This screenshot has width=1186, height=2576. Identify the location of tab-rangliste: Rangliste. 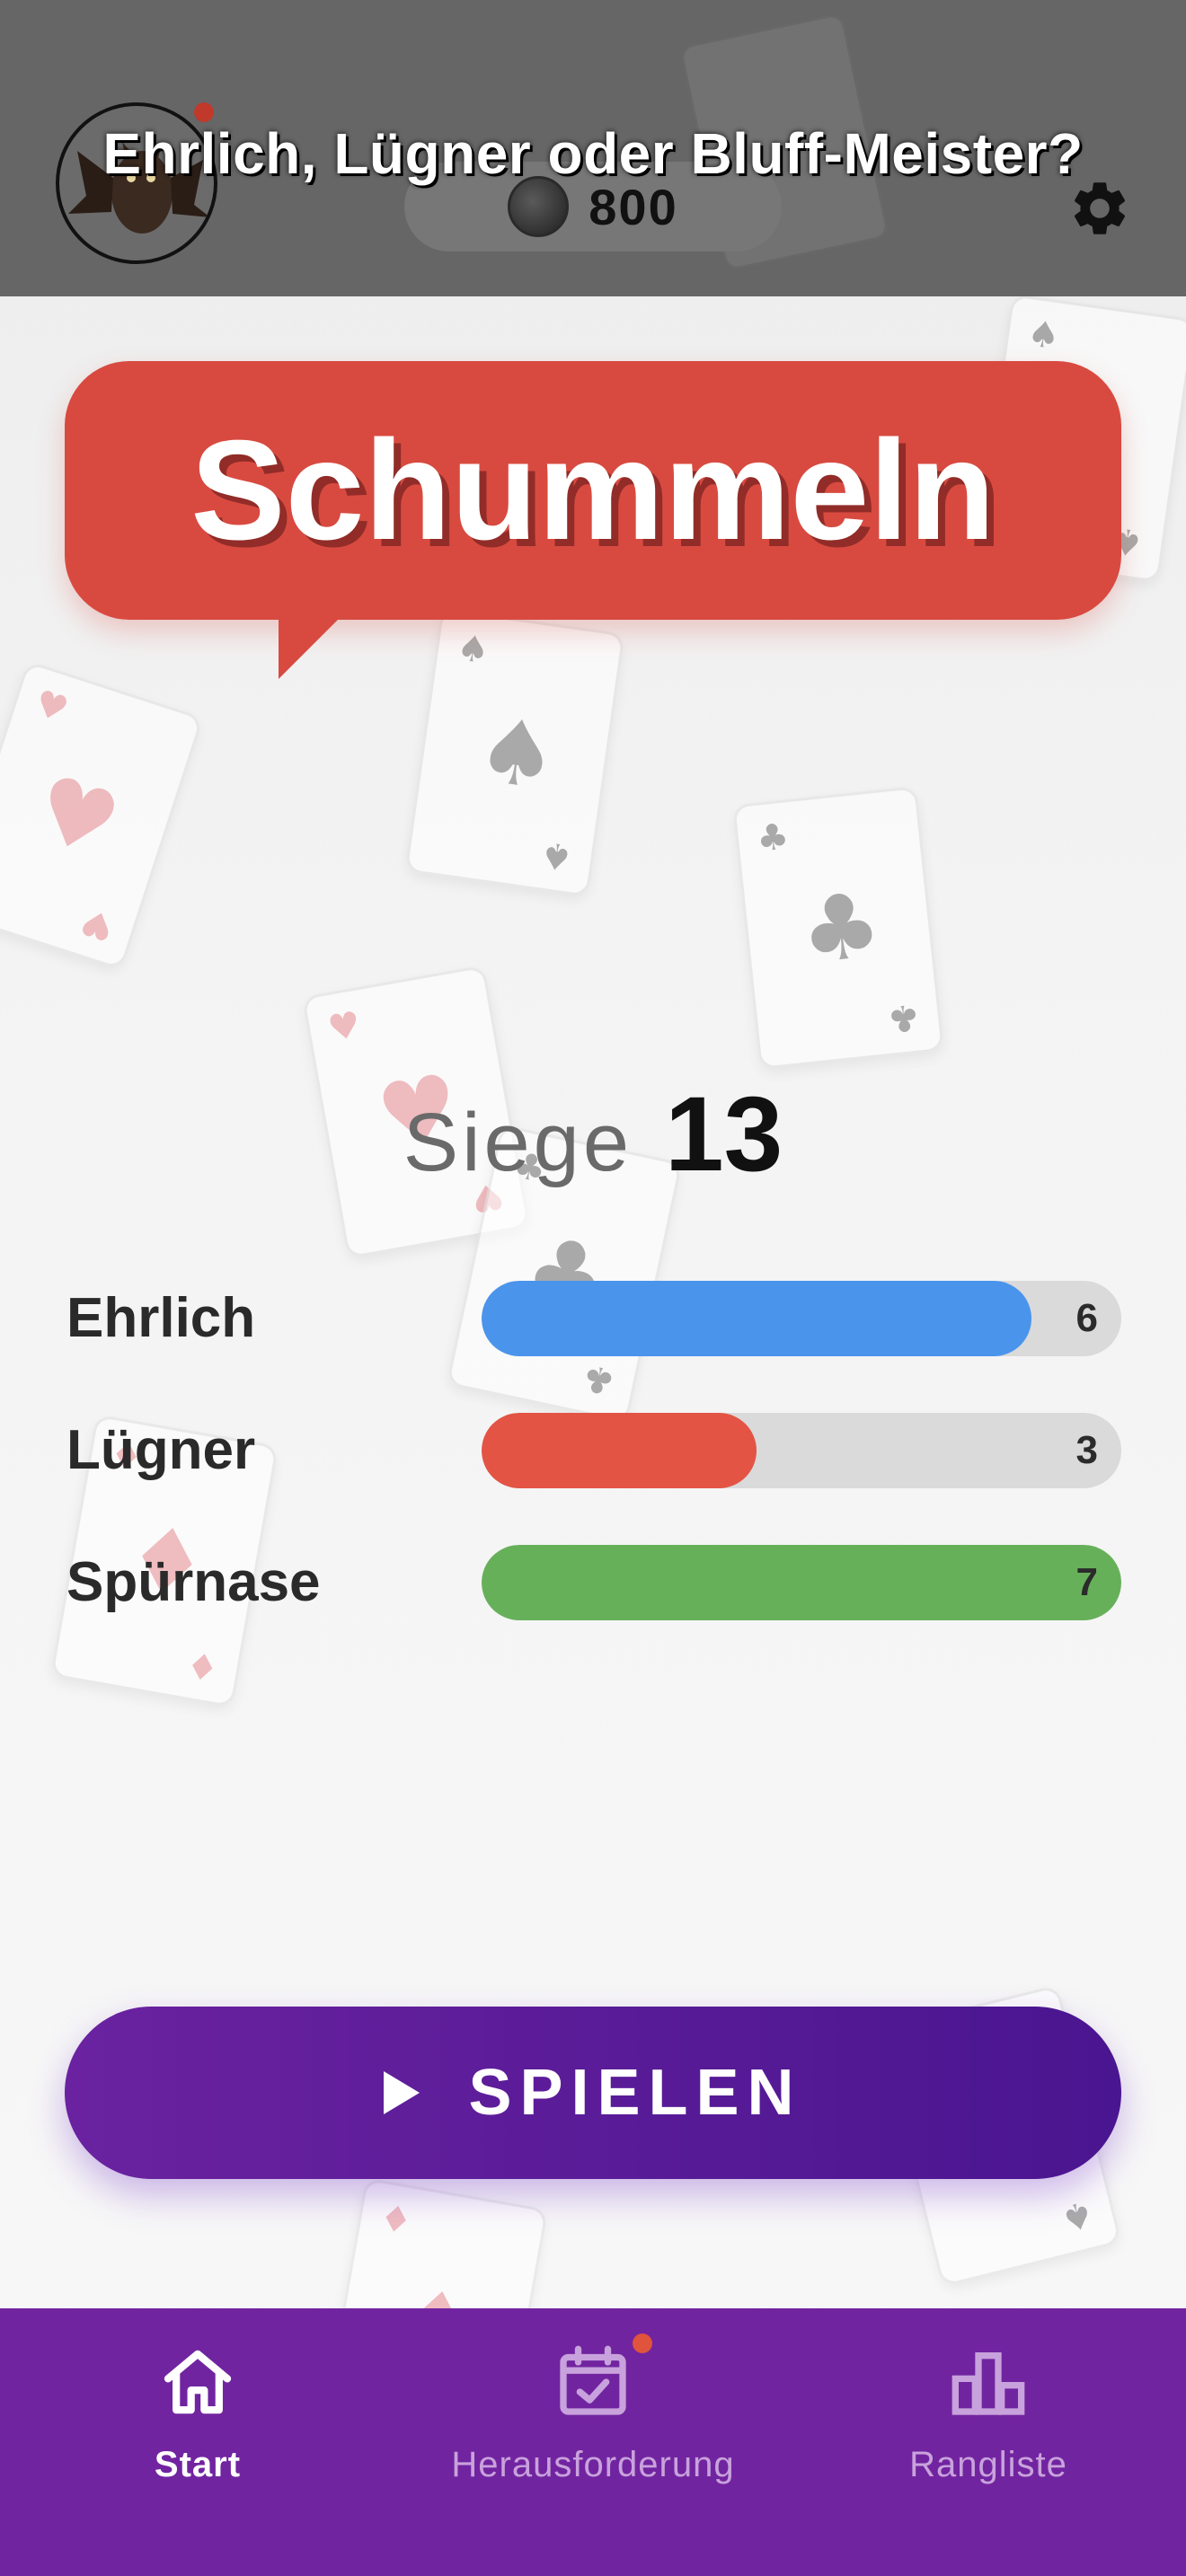
(988, 2442).